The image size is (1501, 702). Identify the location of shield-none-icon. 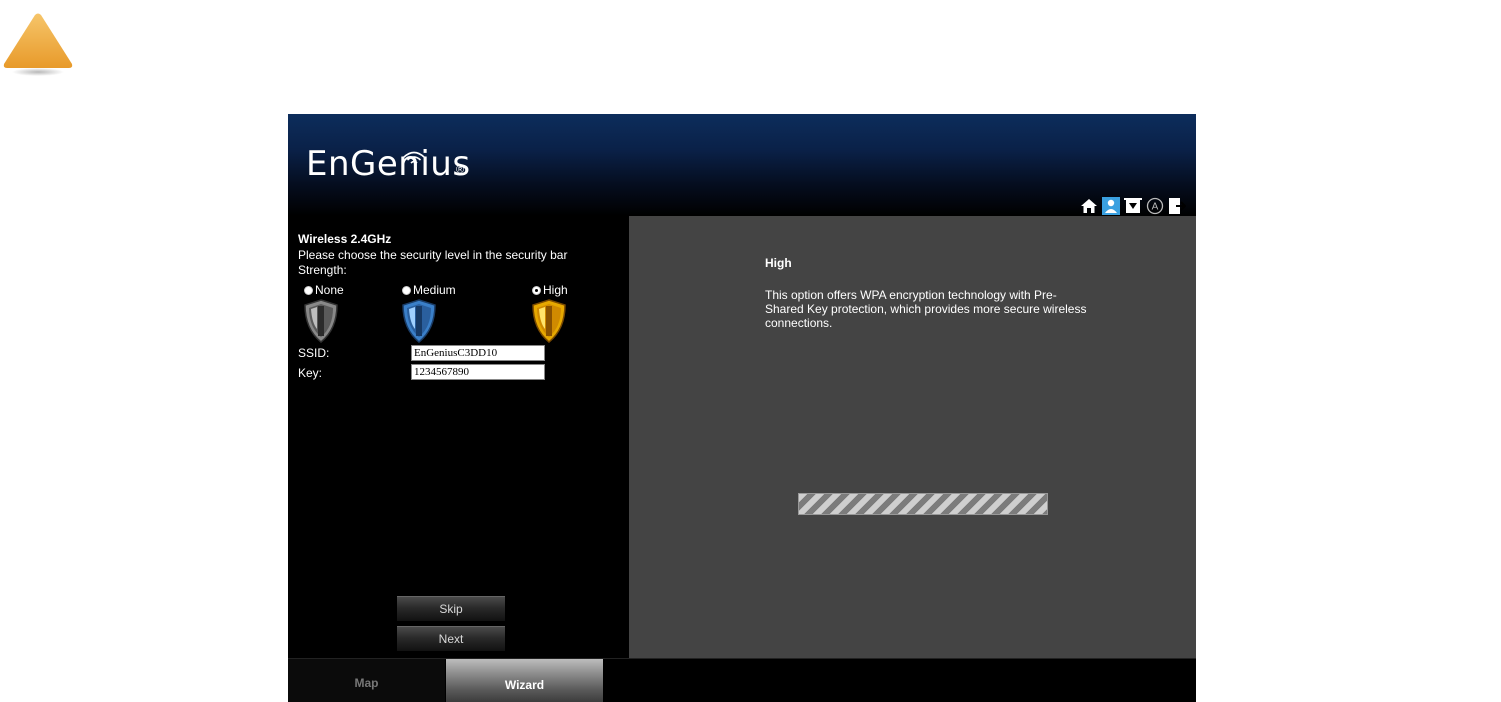
(321, 321).